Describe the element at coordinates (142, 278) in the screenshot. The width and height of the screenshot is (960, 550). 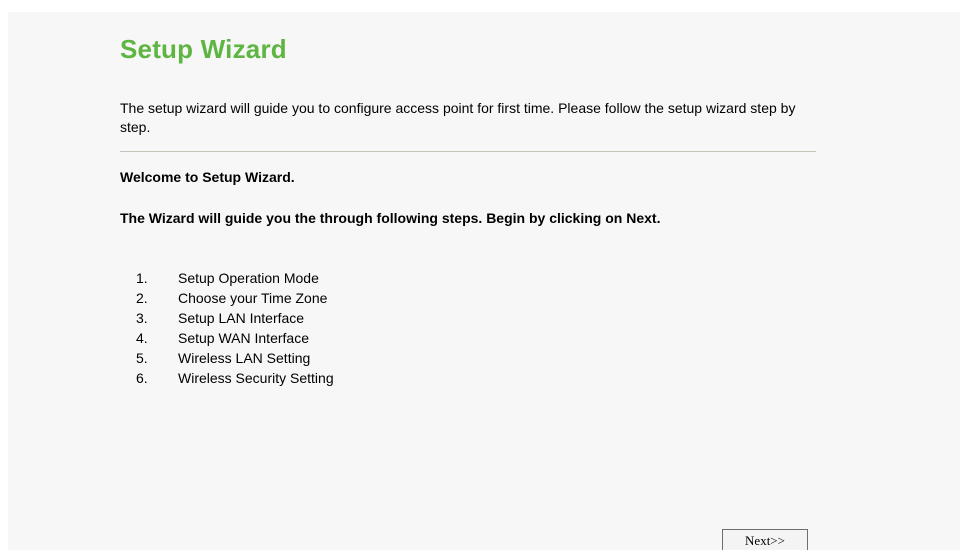
I see `step-number: 1.` at that location.